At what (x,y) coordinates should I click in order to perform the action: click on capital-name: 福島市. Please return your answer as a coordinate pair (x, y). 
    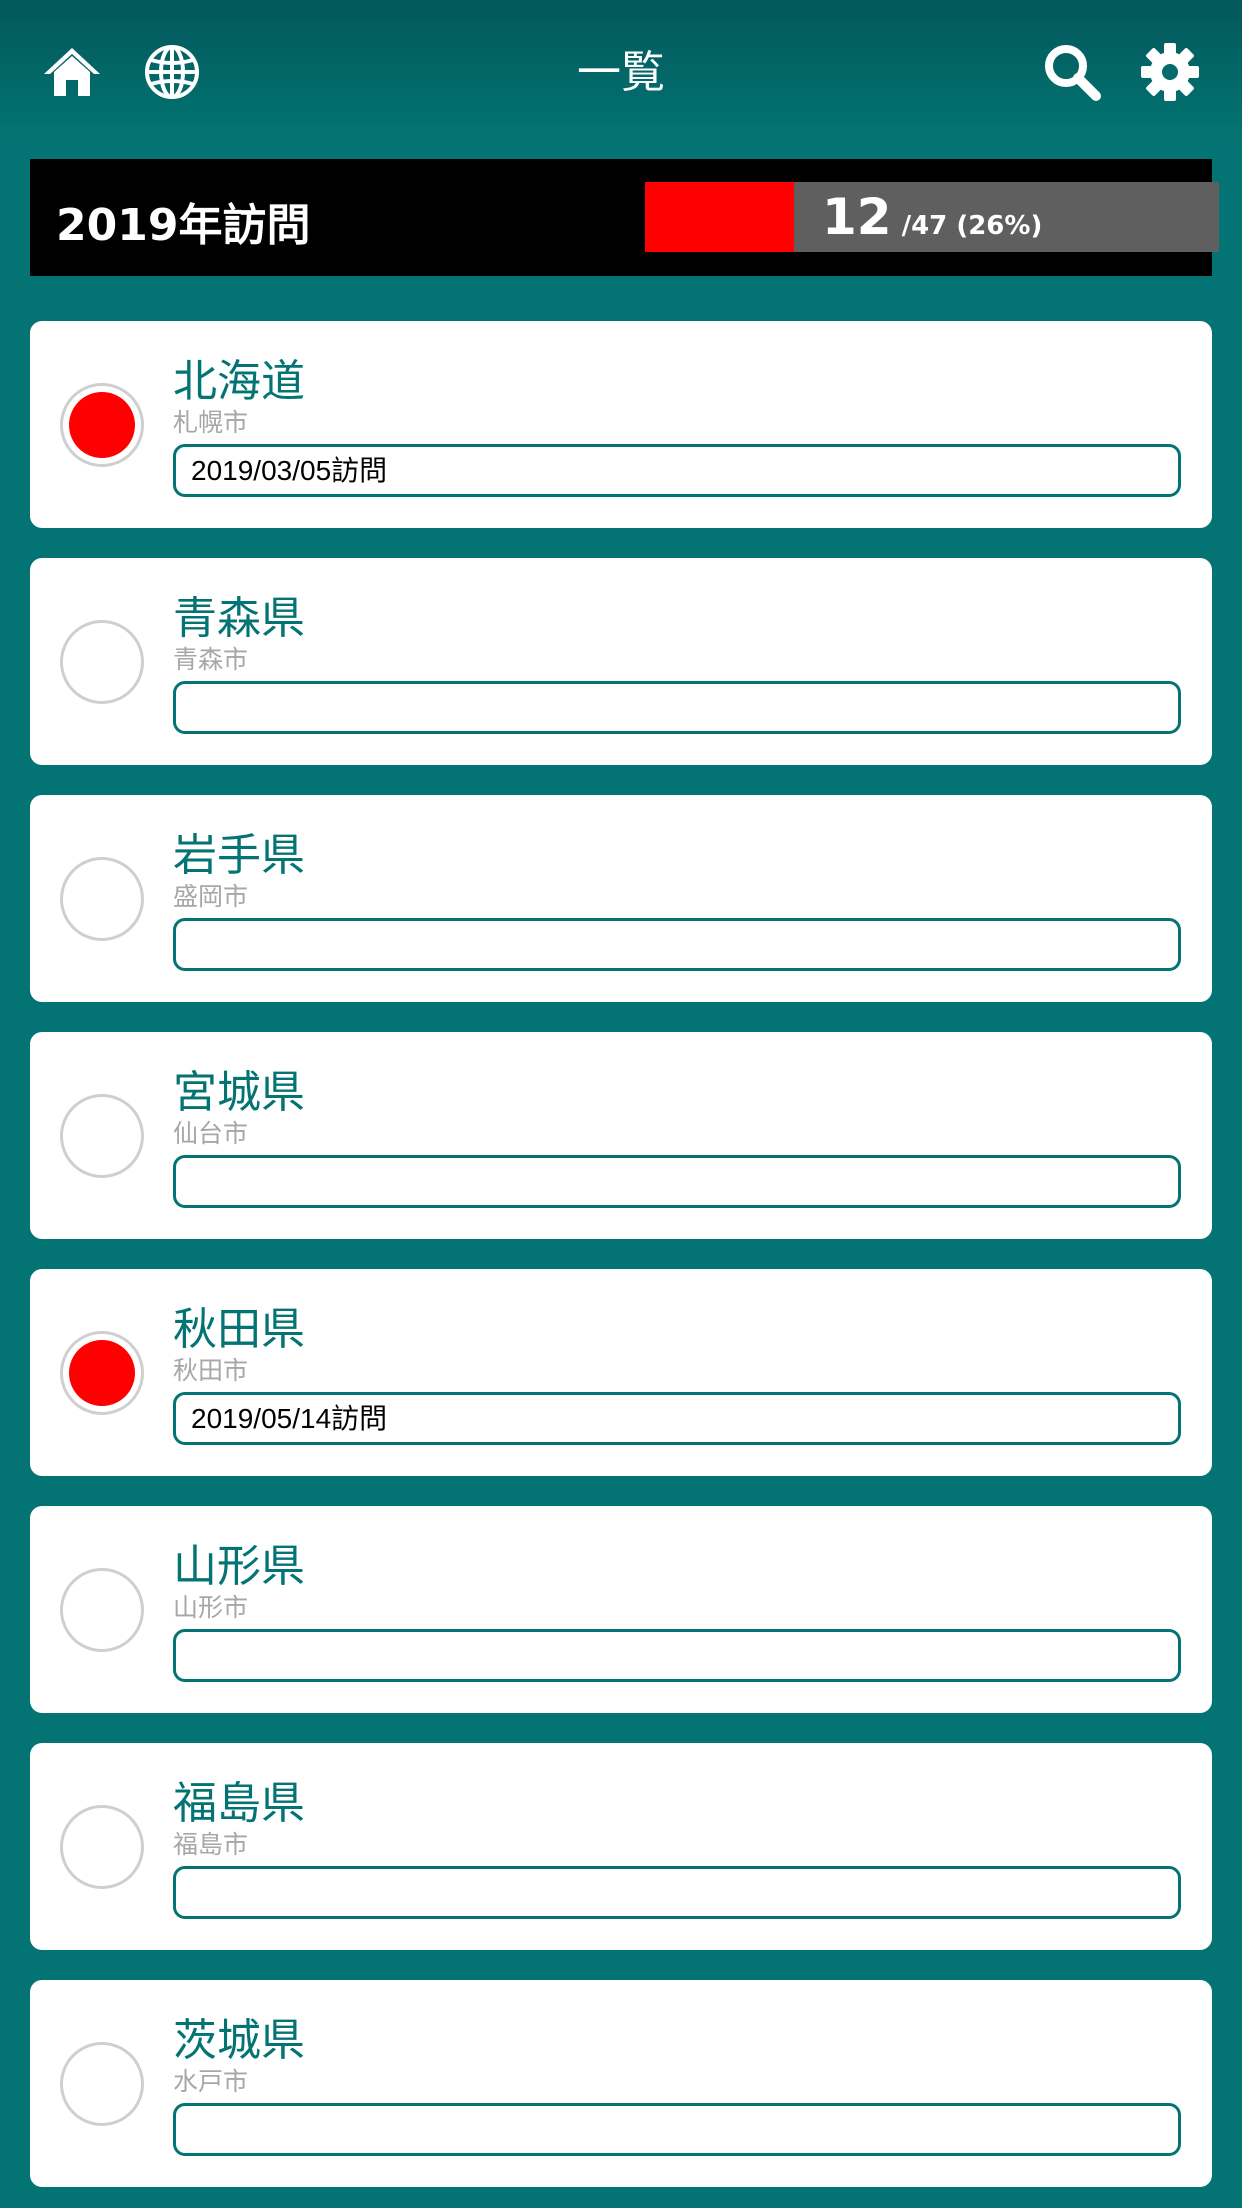
    Looking at the image, I should click on (211, 1844).